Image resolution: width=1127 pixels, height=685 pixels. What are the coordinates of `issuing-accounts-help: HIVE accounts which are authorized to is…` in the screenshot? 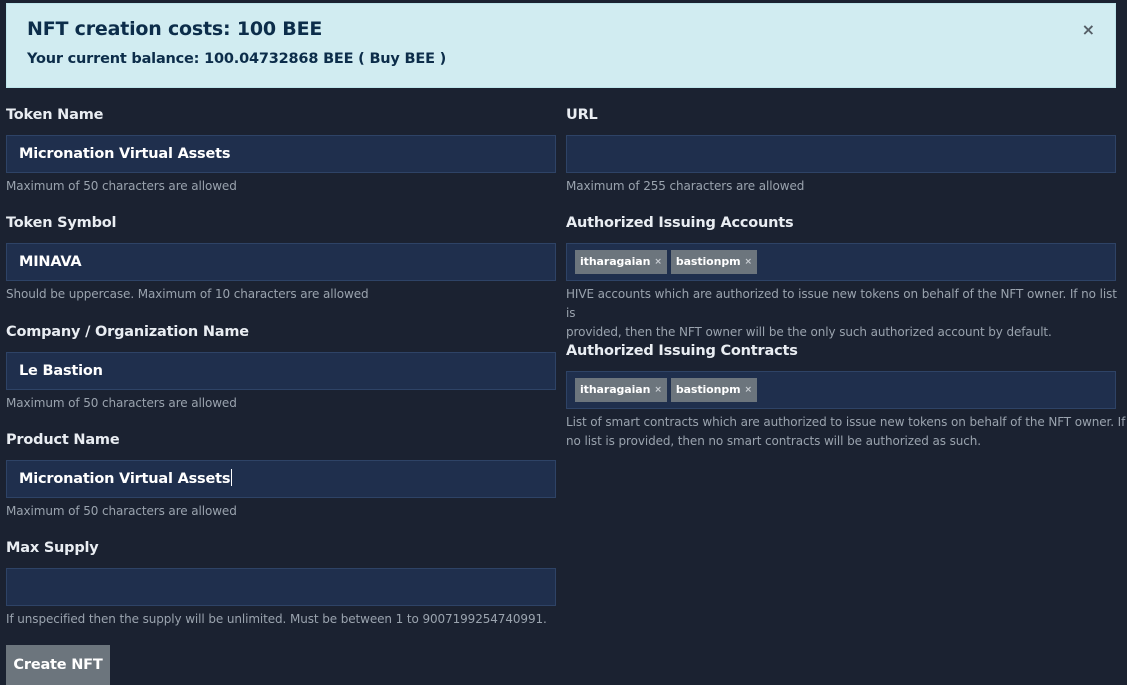 It's located at (846, 313).